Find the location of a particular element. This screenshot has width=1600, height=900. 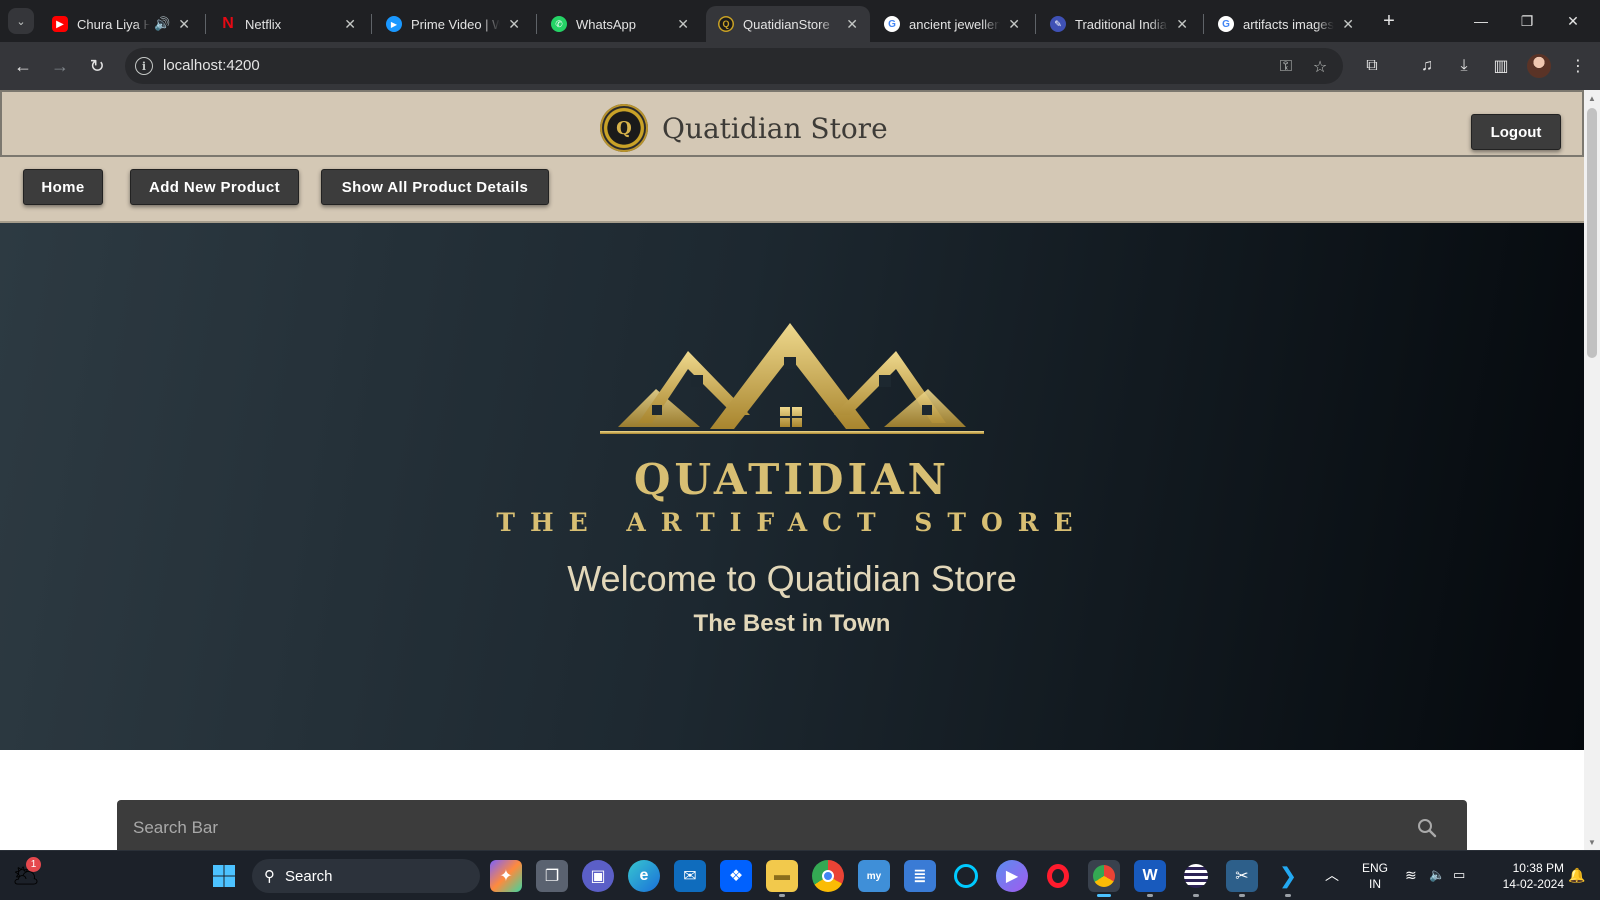

key-icon: ⚿ is located at coordinates (1286, 67).